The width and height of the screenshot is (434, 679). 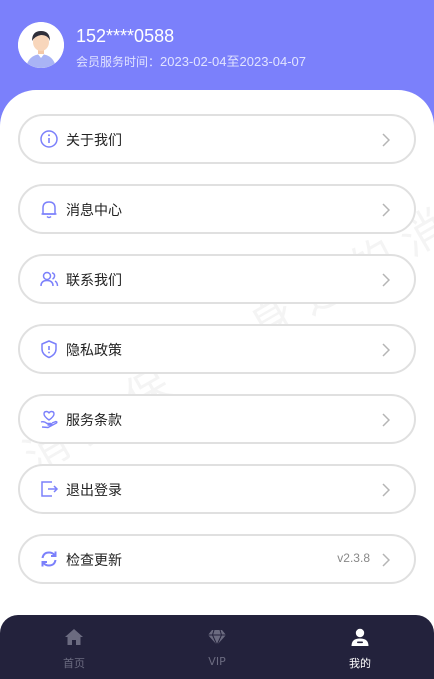 I want to click on tab-vip: VIP, so click(x=217, y=647).